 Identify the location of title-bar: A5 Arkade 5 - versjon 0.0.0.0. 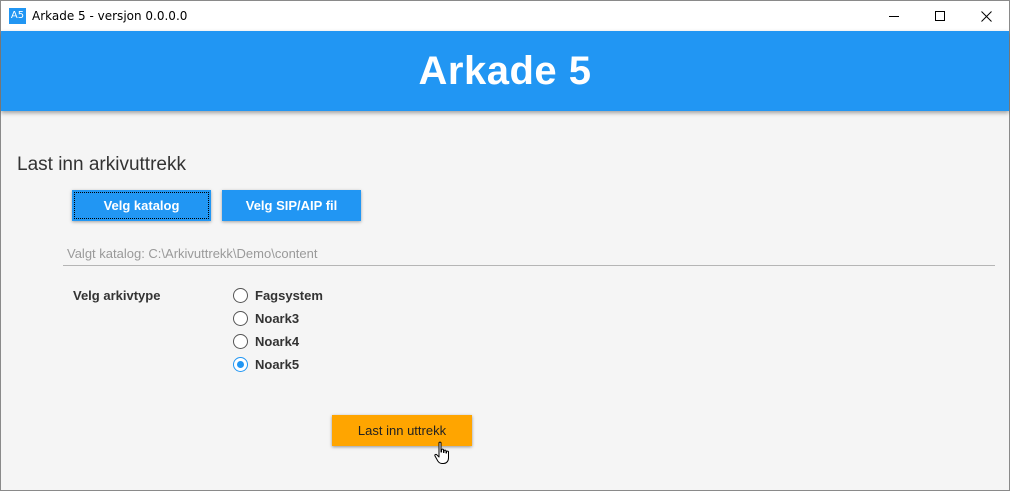
(505, 16).